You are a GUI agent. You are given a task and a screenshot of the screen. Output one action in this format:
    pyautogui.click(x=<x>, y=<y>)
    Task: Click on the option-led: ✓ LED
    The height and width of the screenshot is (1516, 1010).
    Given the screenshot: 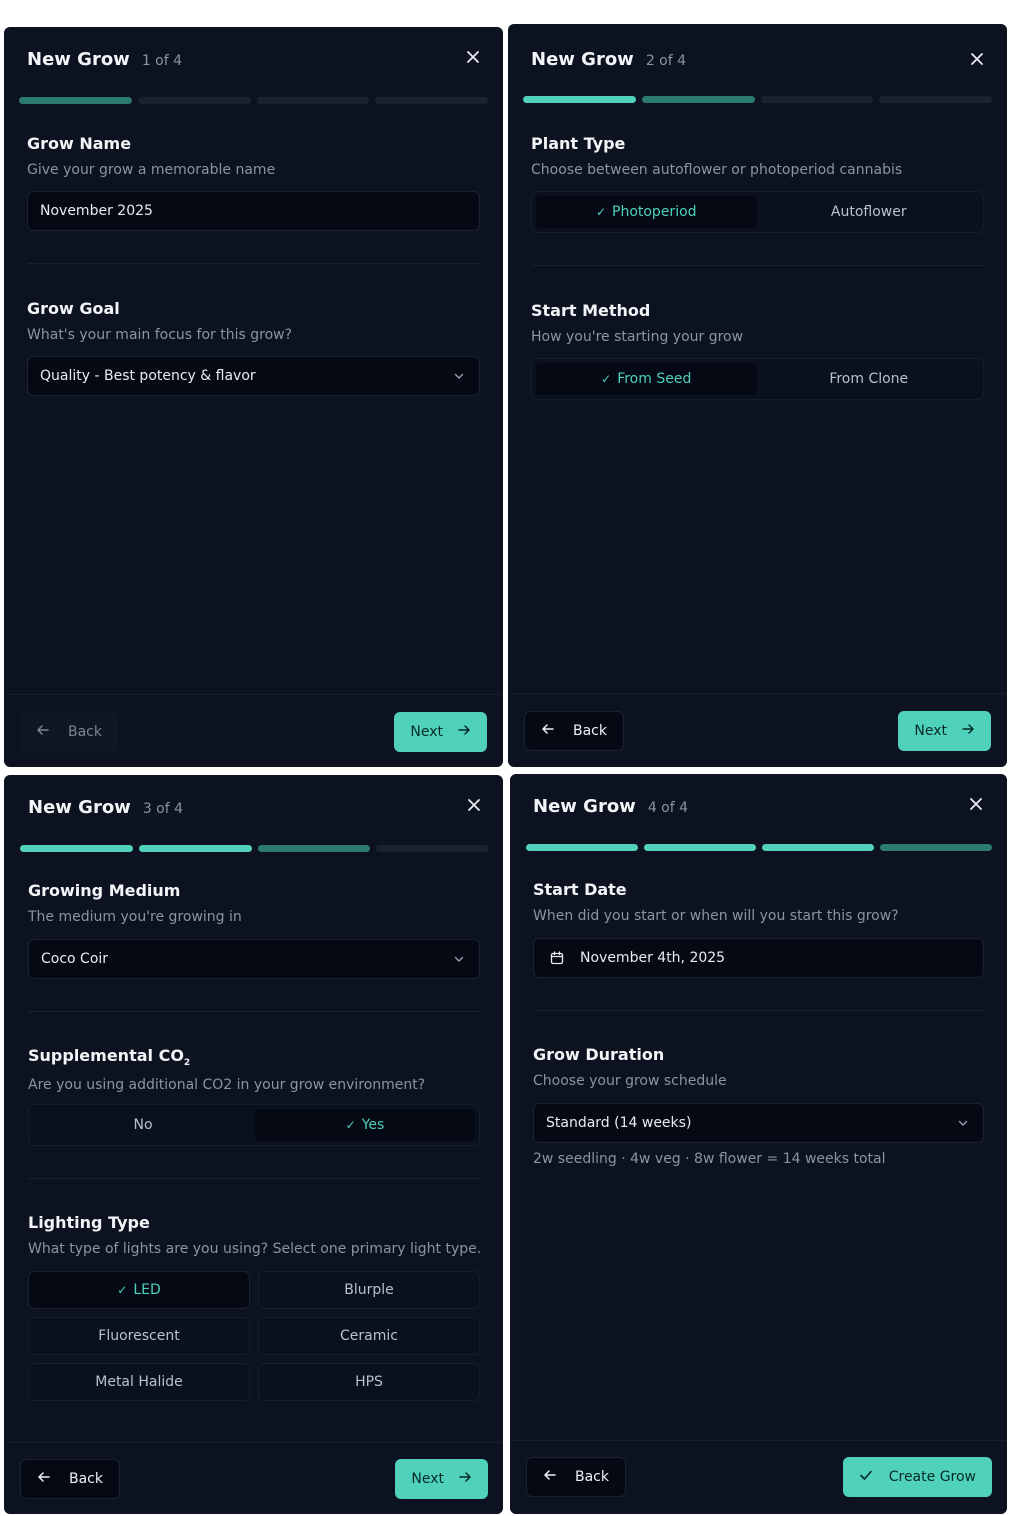 What is the action you would take?
    pyautogui.click(x=139, y=1290)
    